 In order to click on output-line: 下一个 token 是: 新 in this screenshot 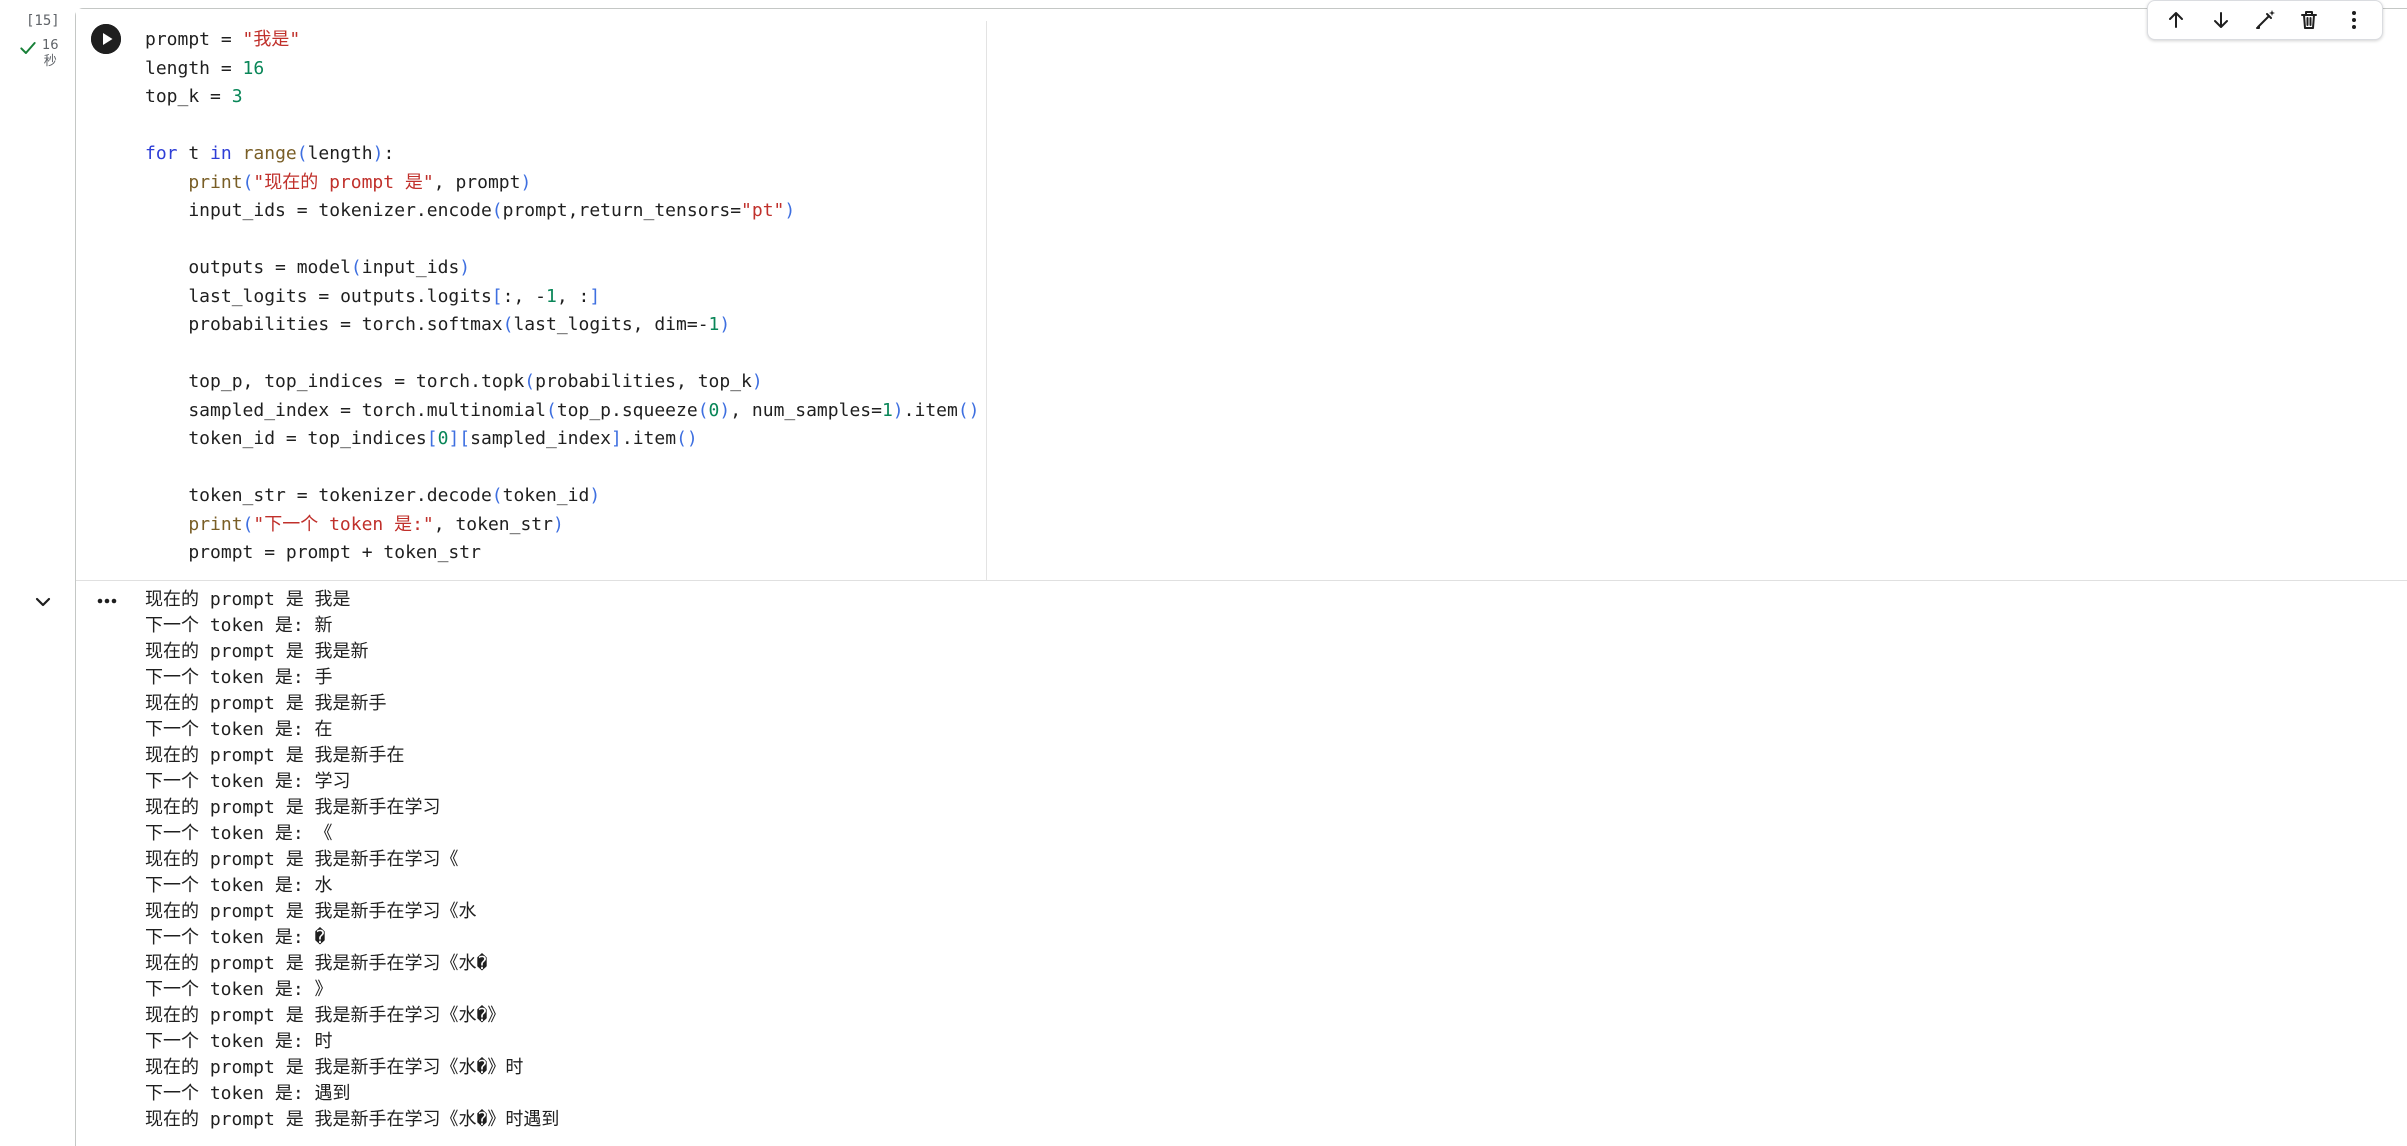, I will do `click(239, 625)`.